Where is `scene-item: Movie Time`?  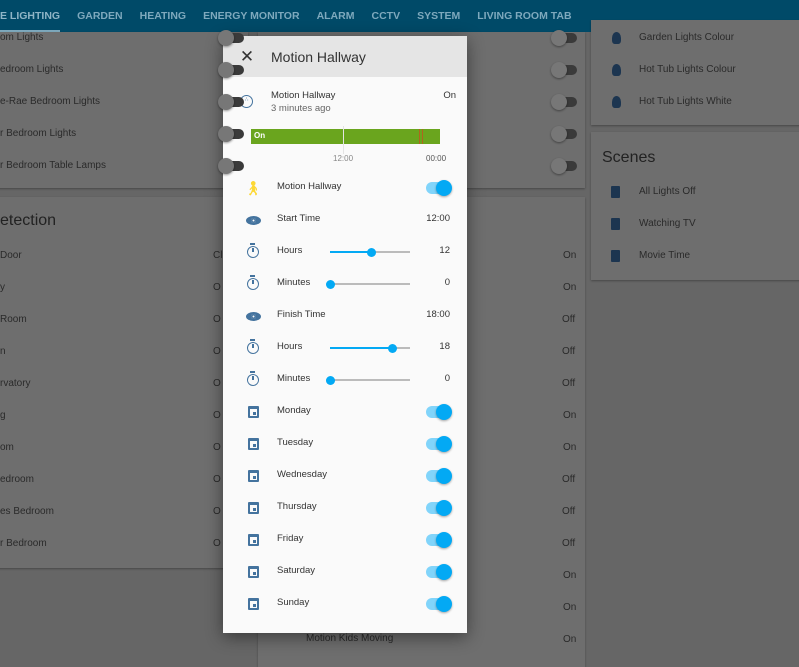
scene-item: Movie Time is located at coordinates (664, 256).